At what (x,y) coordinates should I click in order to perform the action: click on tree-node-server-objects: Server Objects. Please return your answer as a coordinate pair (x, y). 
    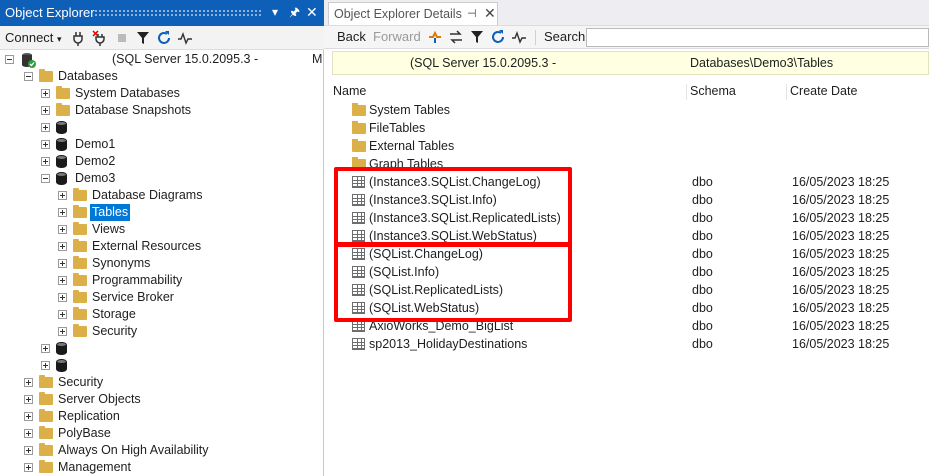
    Looking at the image, I should click on (162, 399).